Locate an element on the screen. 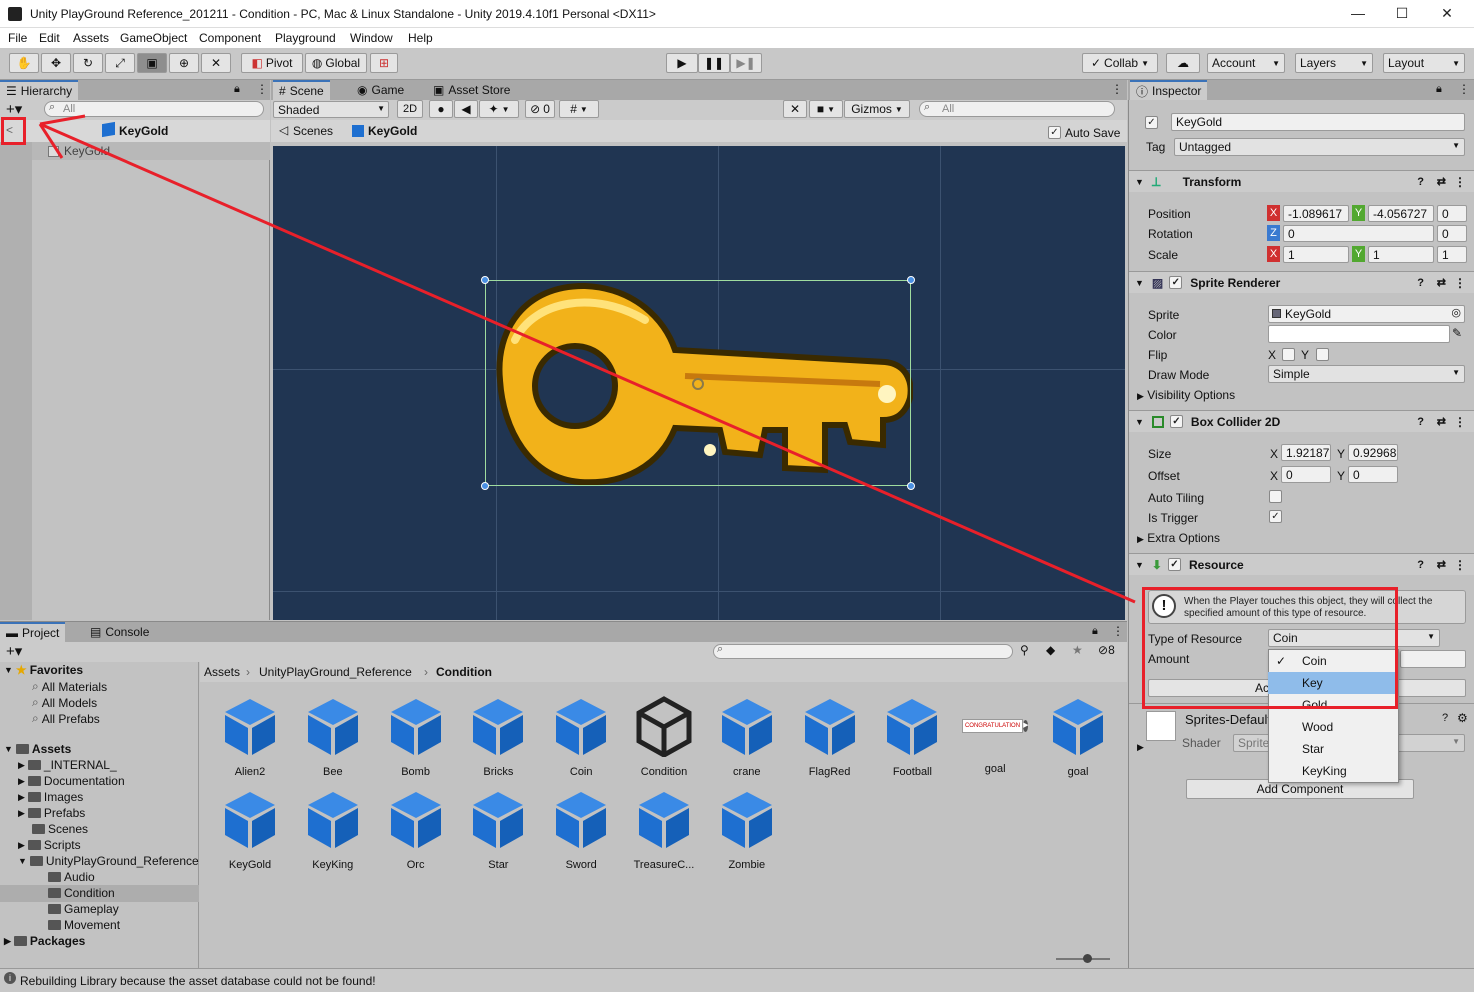  hand-tool-button: ✋ is located at coordinates (24, 63).